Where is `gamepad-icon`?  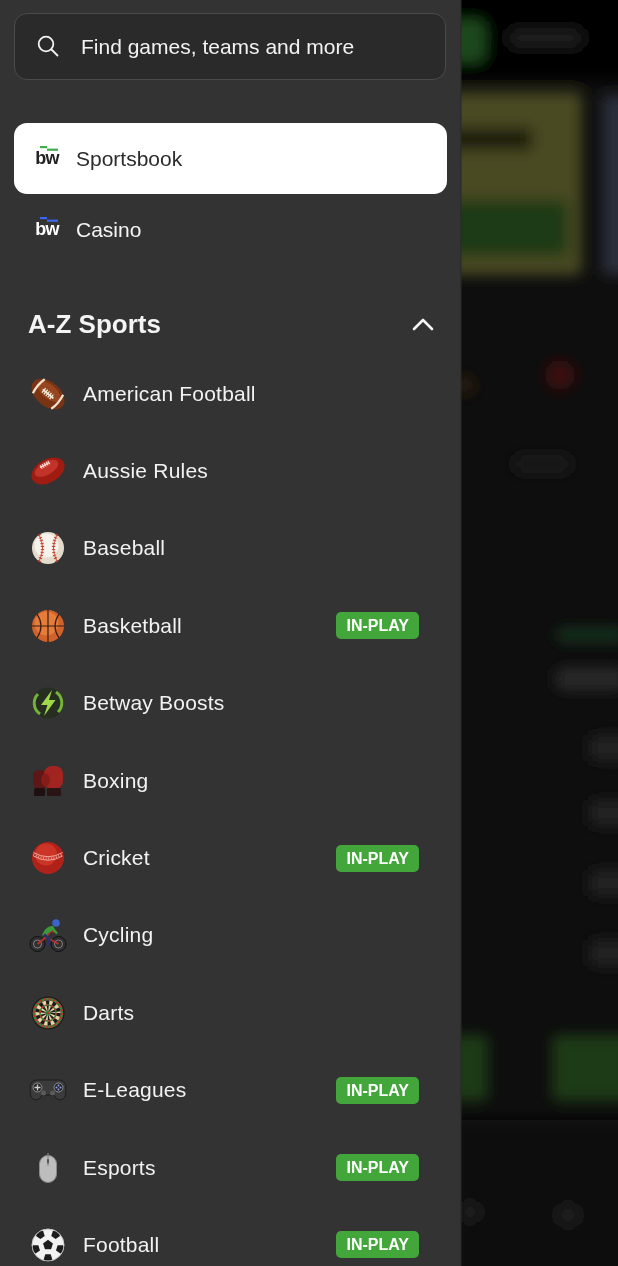
gamepad-icon is located at coordinates (48, 1090).